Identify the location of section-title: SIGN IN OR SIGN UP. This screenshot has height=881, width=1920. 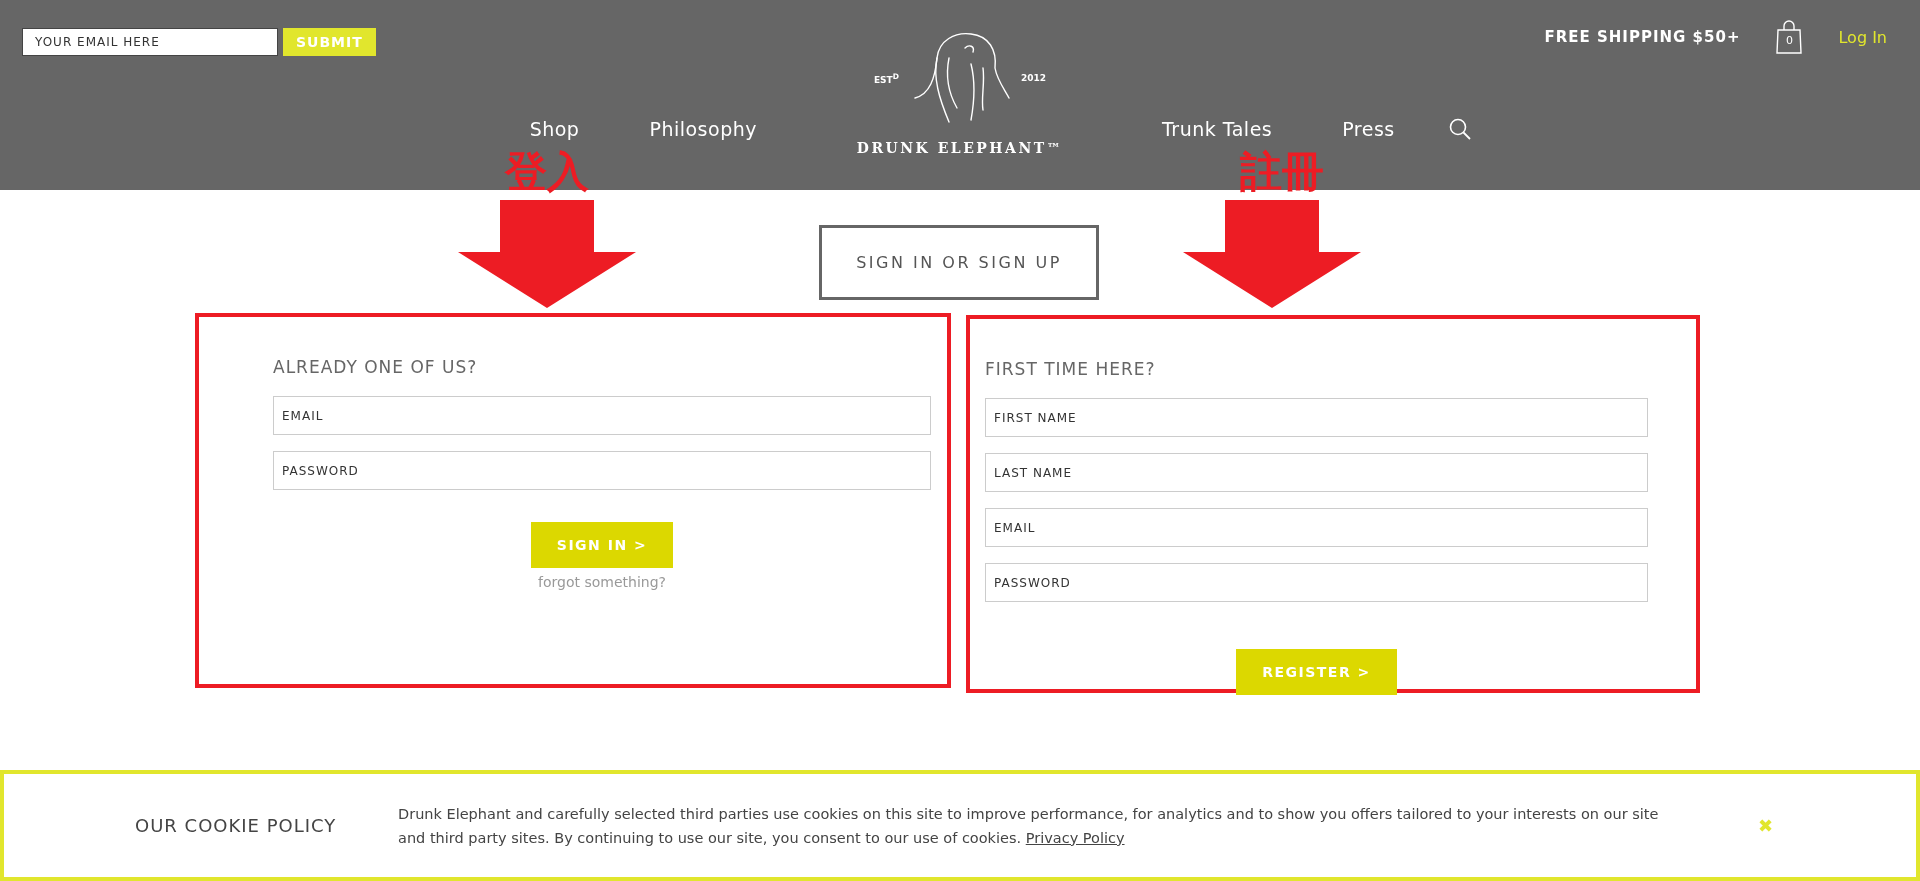
(959, 262).